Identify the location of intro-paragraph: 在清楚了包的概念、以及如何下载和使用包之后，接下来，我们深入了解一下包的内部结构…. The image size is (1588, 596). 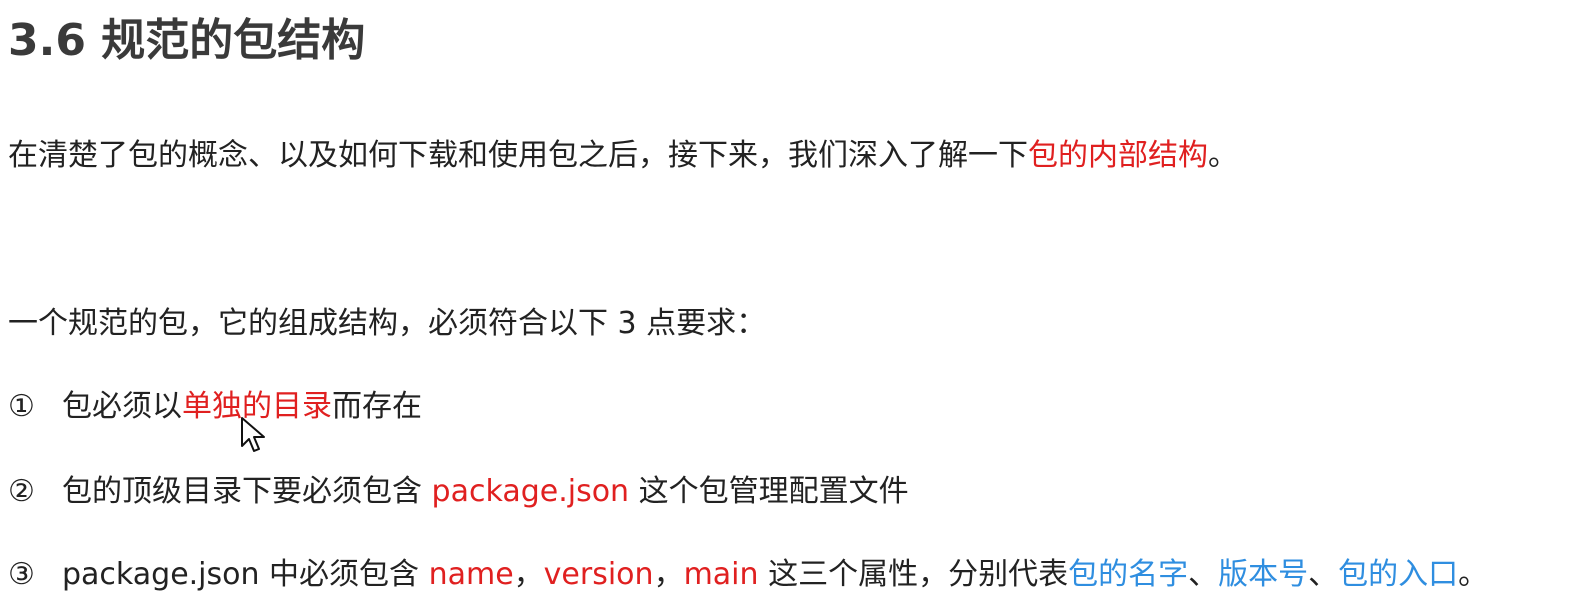
(623, 152).